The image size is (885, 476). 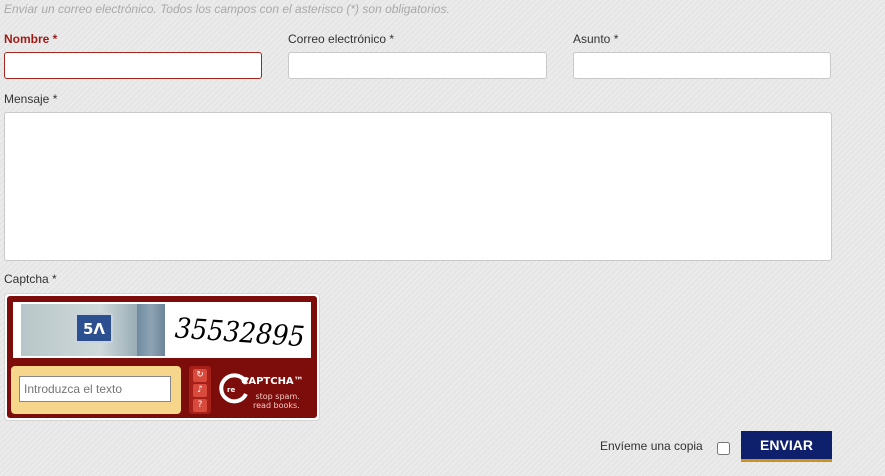 I want to click on recaptcha-tagline: stop spam. read books., so click(x=276, y=401).